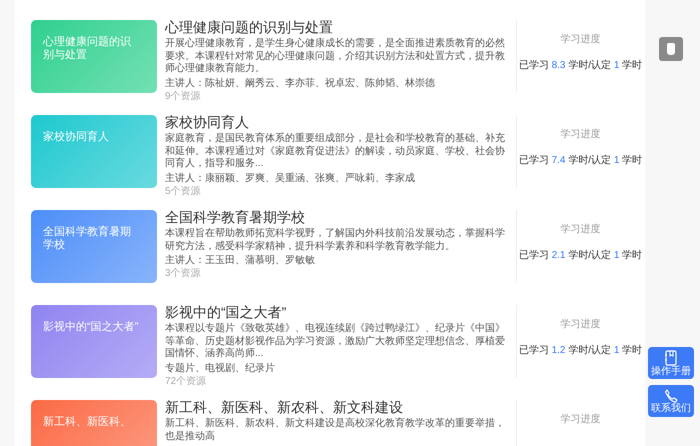 This screenshot has height=446, width=700. I want to click on float-button, so click(671, 49).